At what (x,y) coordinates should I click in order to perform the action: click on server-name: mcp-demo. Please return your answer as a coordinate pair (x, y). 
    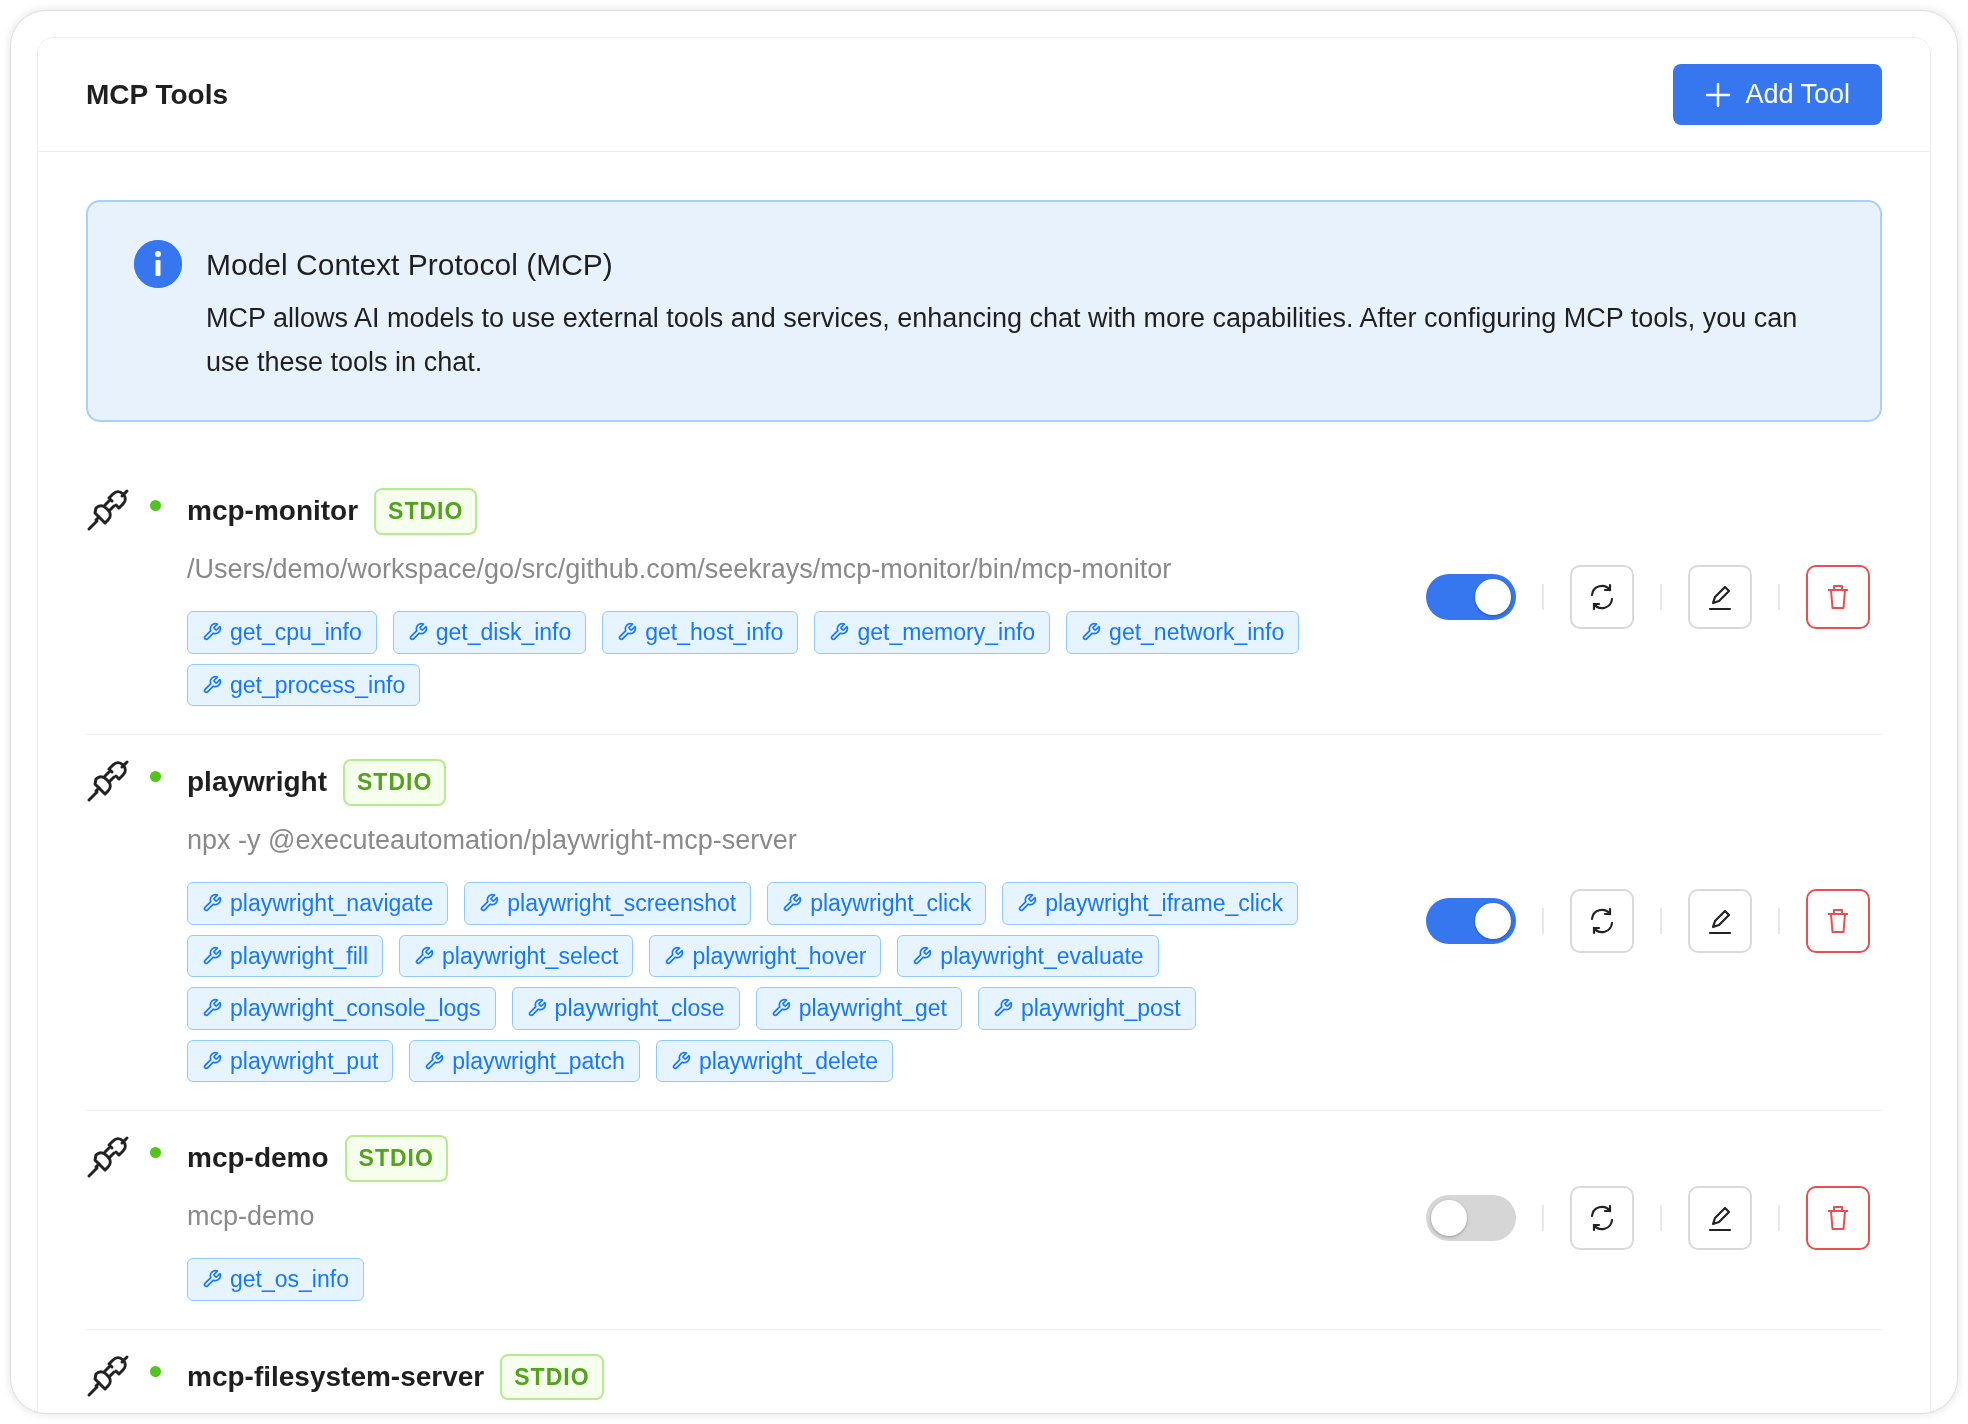
    Looking at the image, I should click on (258, 1158).